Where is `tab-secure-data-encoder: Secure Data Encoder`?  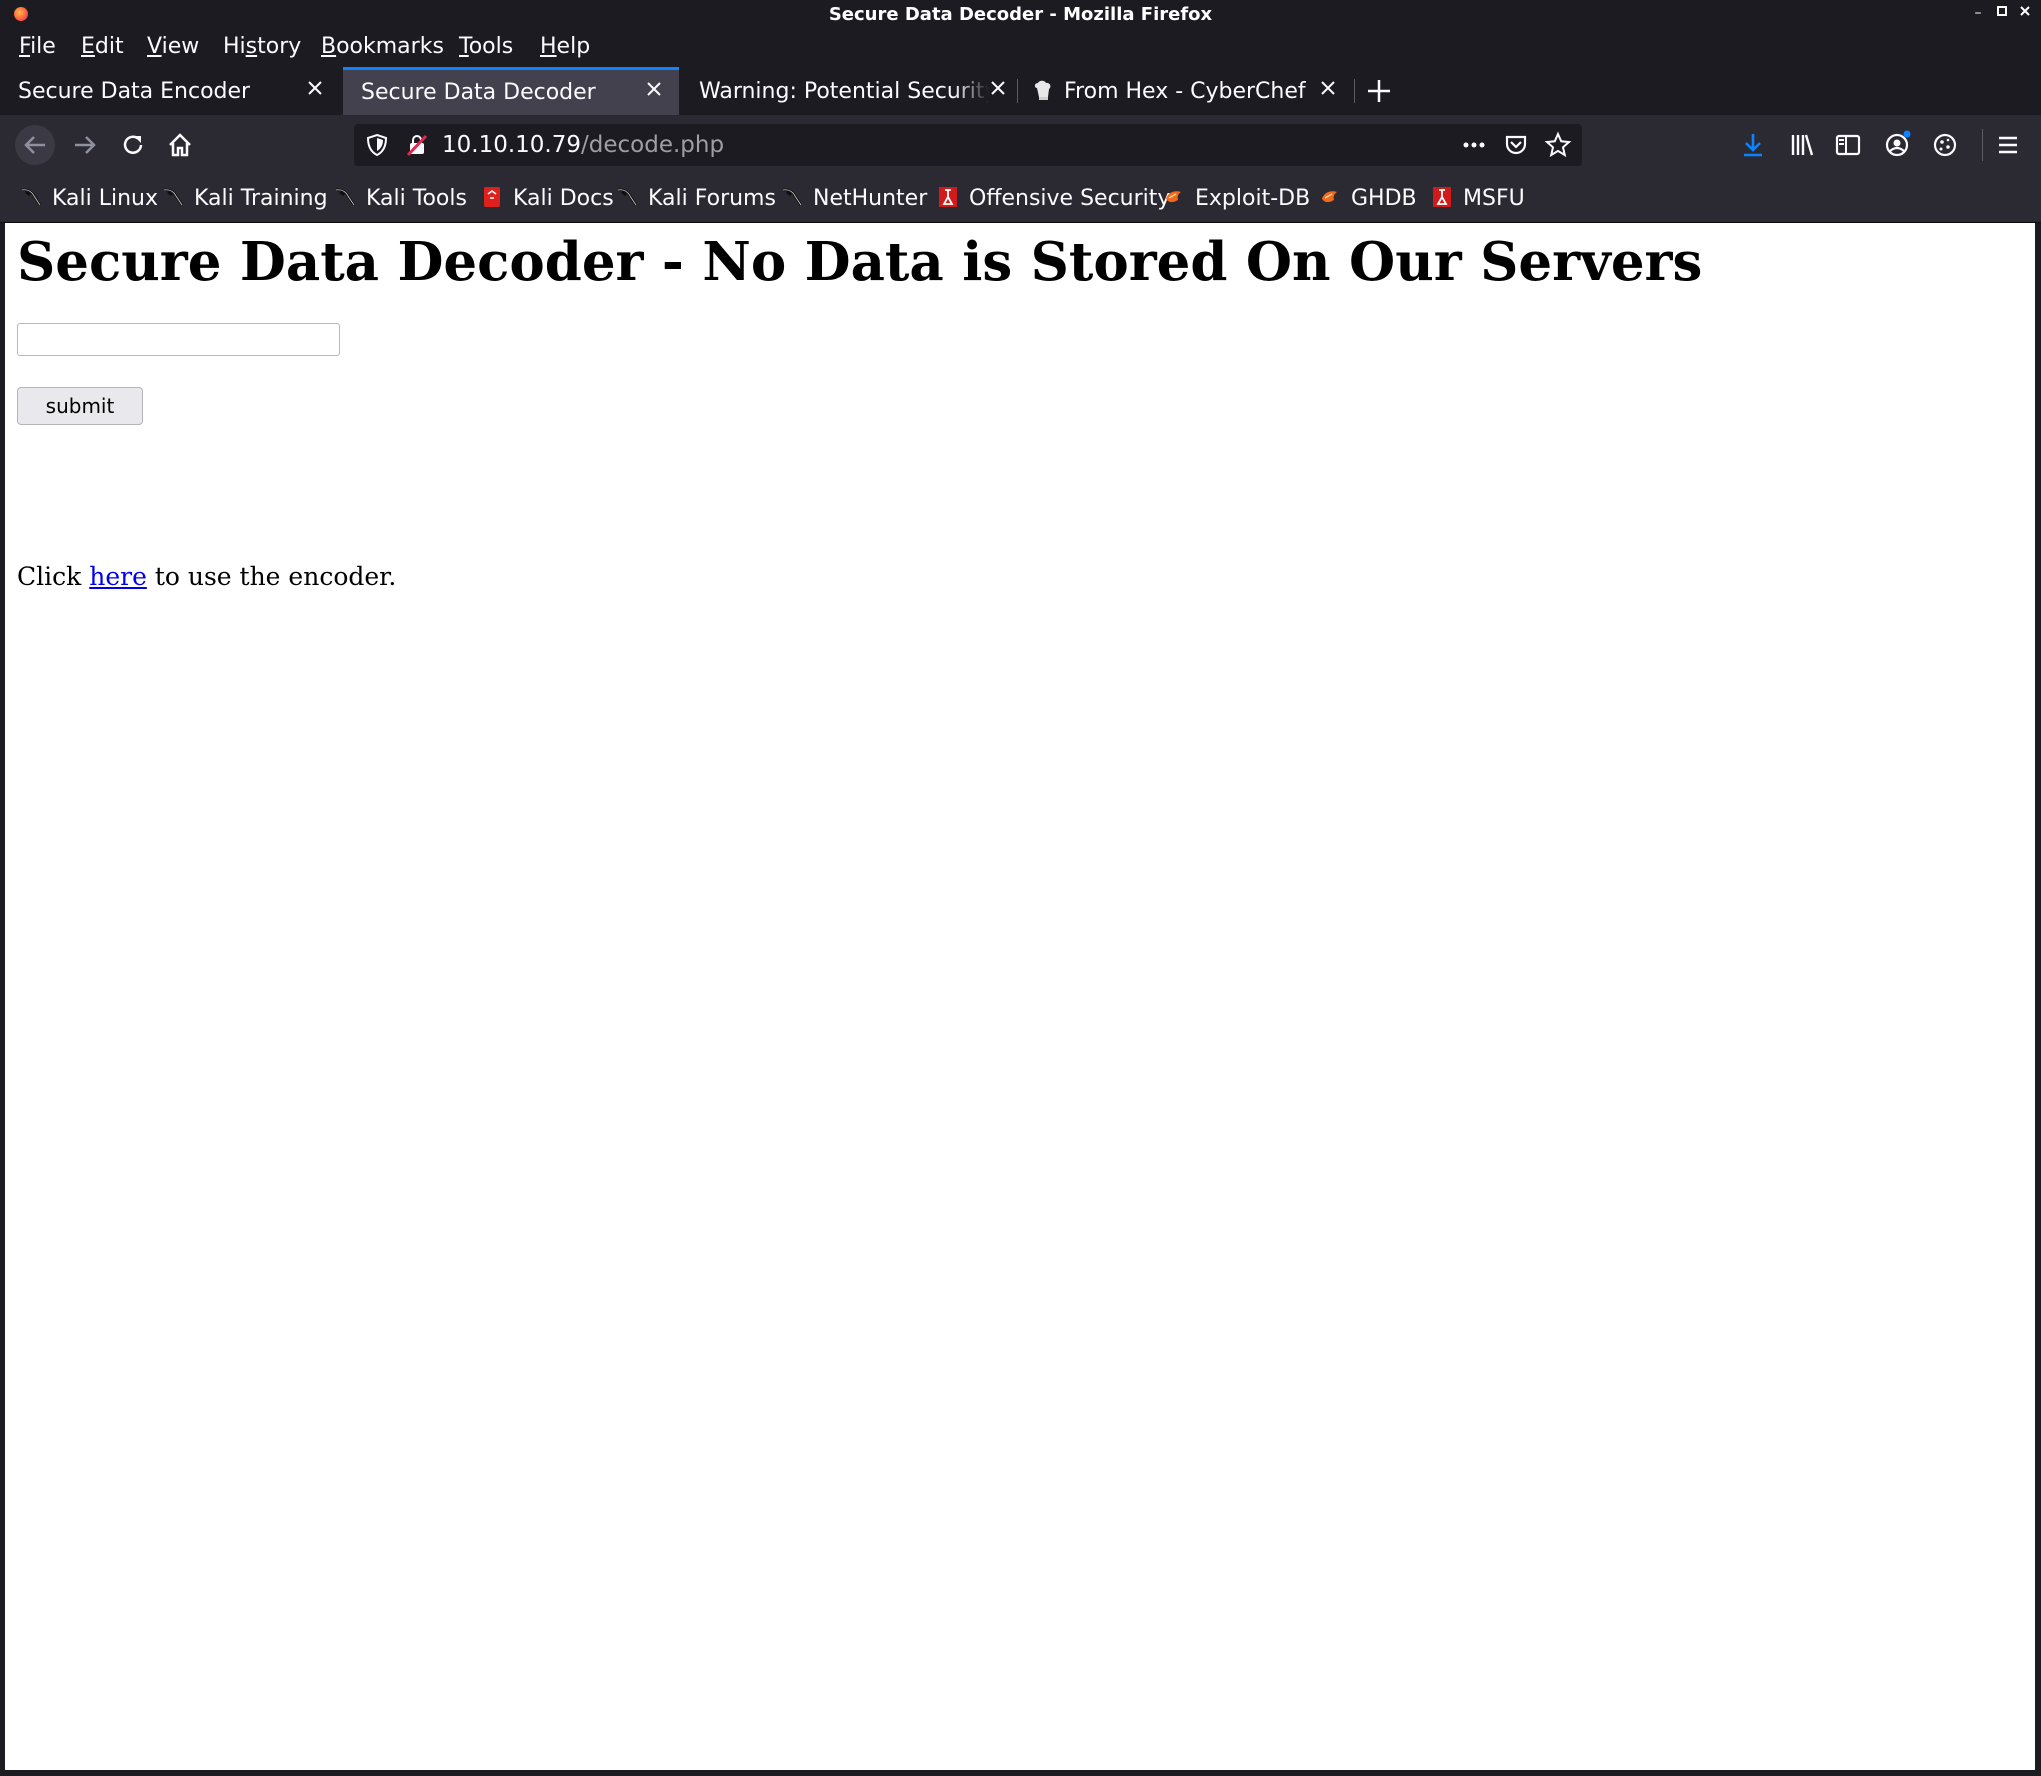 tab-secure-data-encoder: Secure Data Encoder is located at coordinates (170, 91).